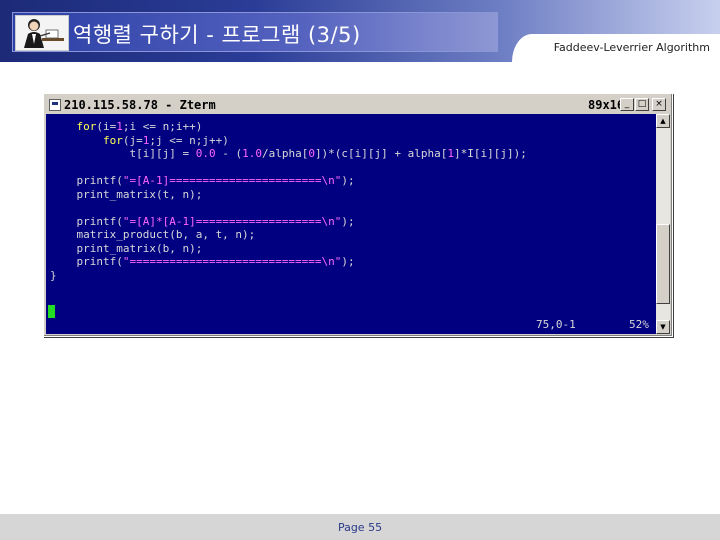 The height and width of the screenshot is (540, 720). I want to click on footer-band: Page 55, so click(360, 527).